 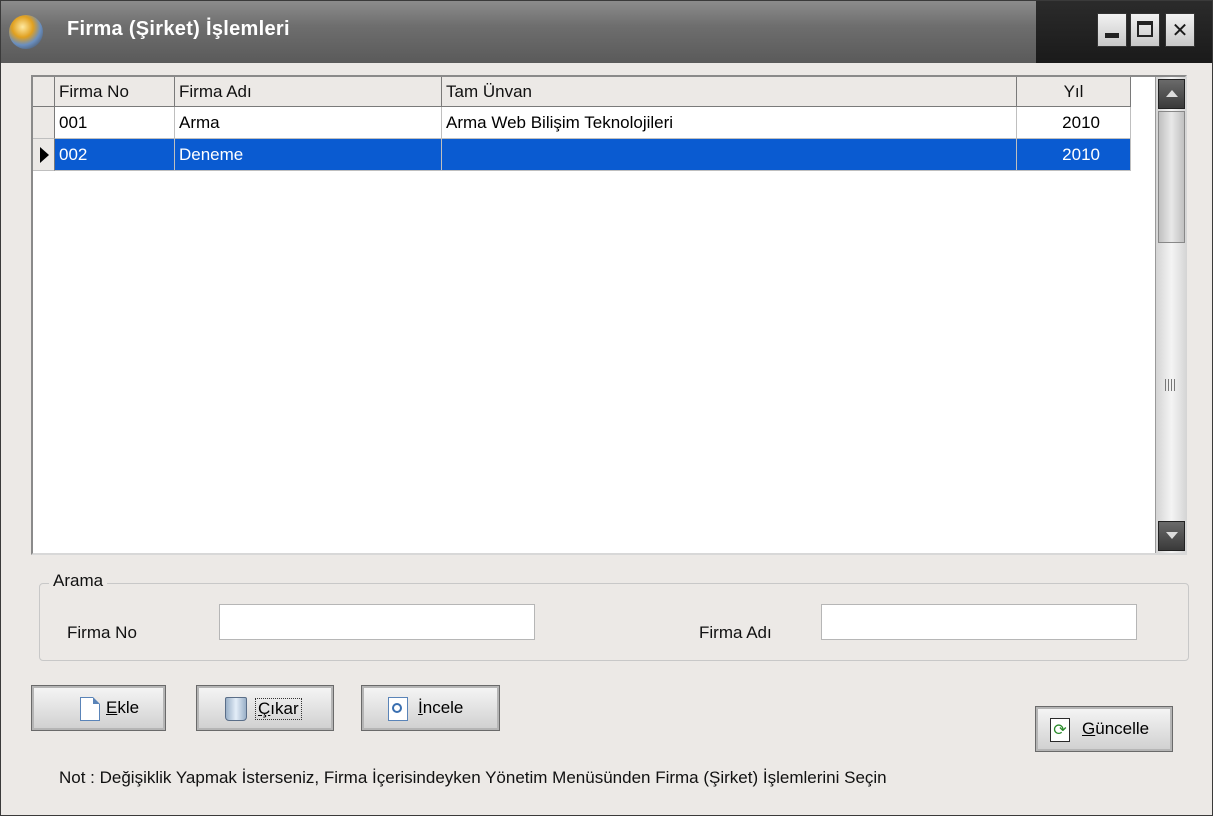 I want to click on cell-tam-unvan, so click(x=729, y=155).